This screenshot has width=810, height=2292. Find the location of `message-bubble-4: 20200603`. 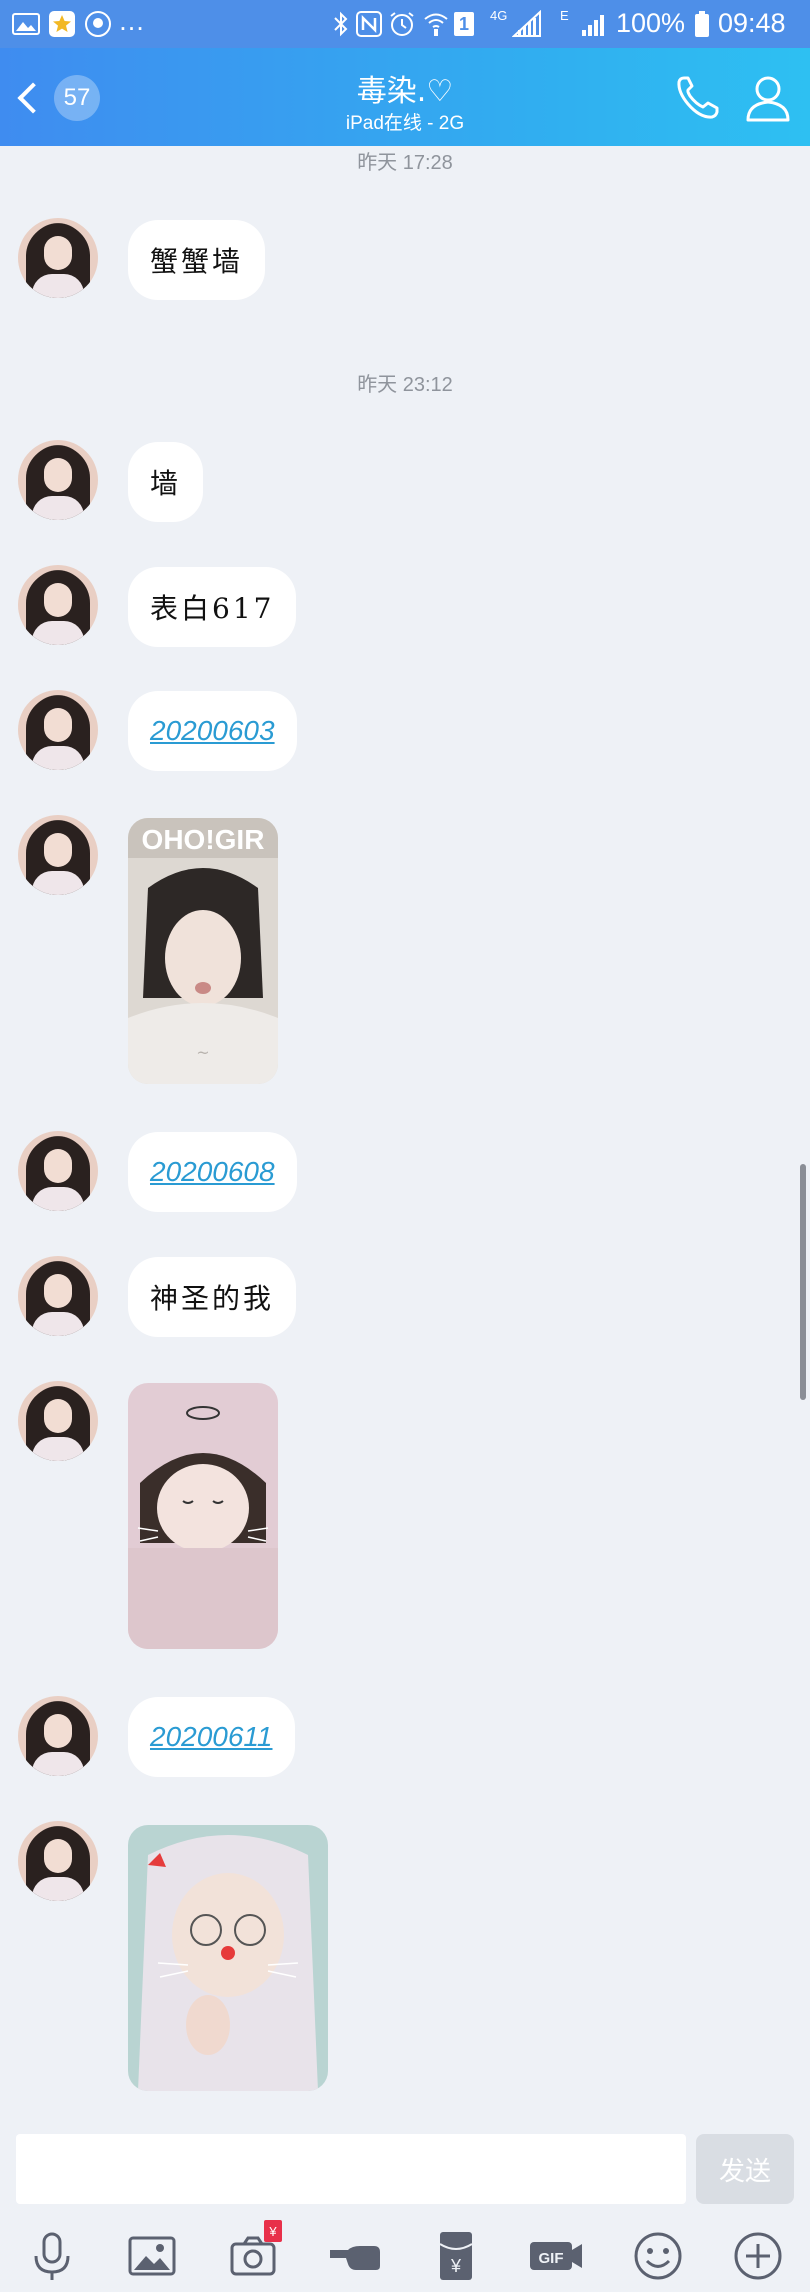

message-bubble-4: 20200603 is located at coordinates (212, 731).